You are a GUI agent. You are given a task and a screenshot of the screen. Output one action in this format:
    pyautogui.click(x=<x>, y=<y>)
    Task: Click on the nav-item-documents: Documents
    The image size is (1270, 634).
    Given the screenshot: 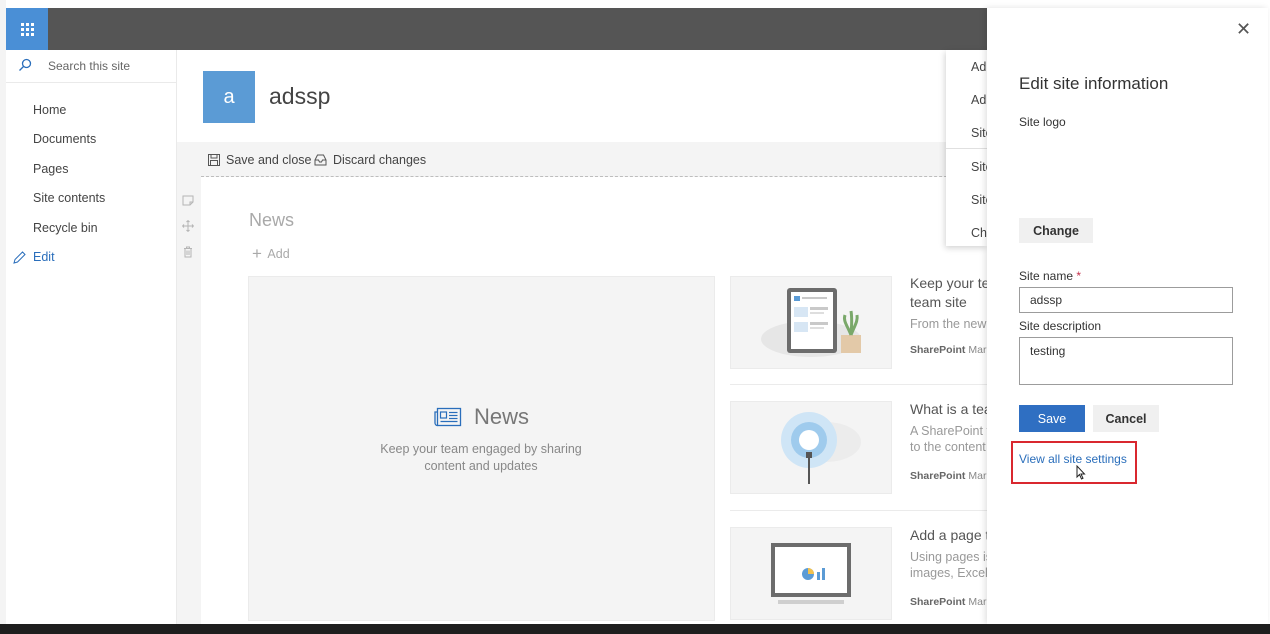 What is the action you would take?
    pyautogui.click(x=64, y=139)
    